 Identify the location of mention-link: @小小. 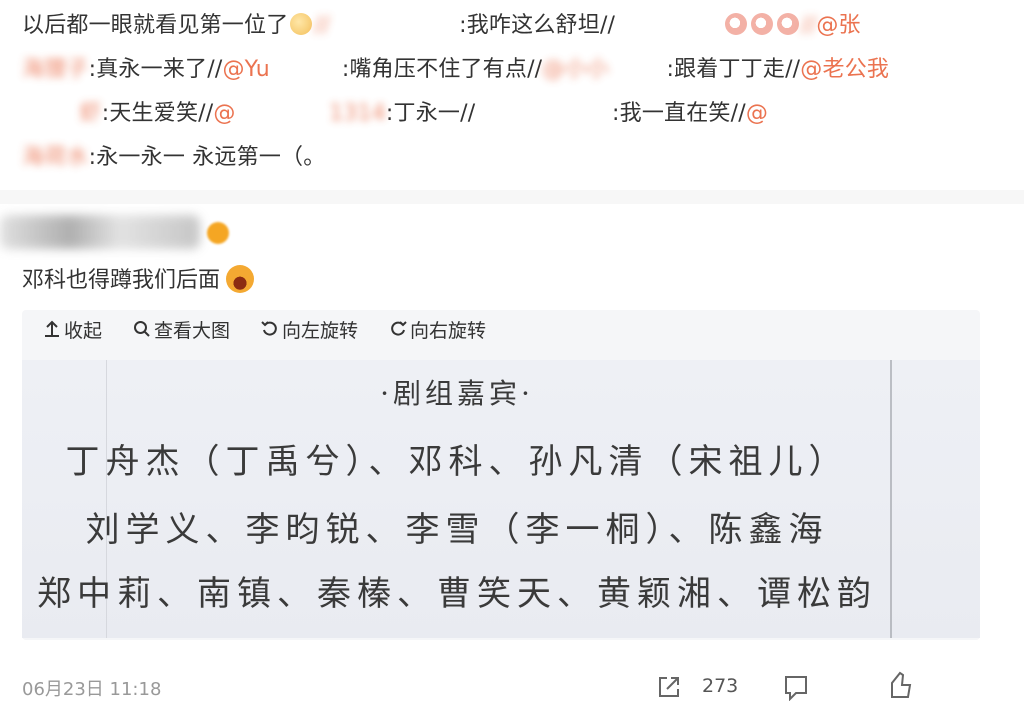
(575, 69).